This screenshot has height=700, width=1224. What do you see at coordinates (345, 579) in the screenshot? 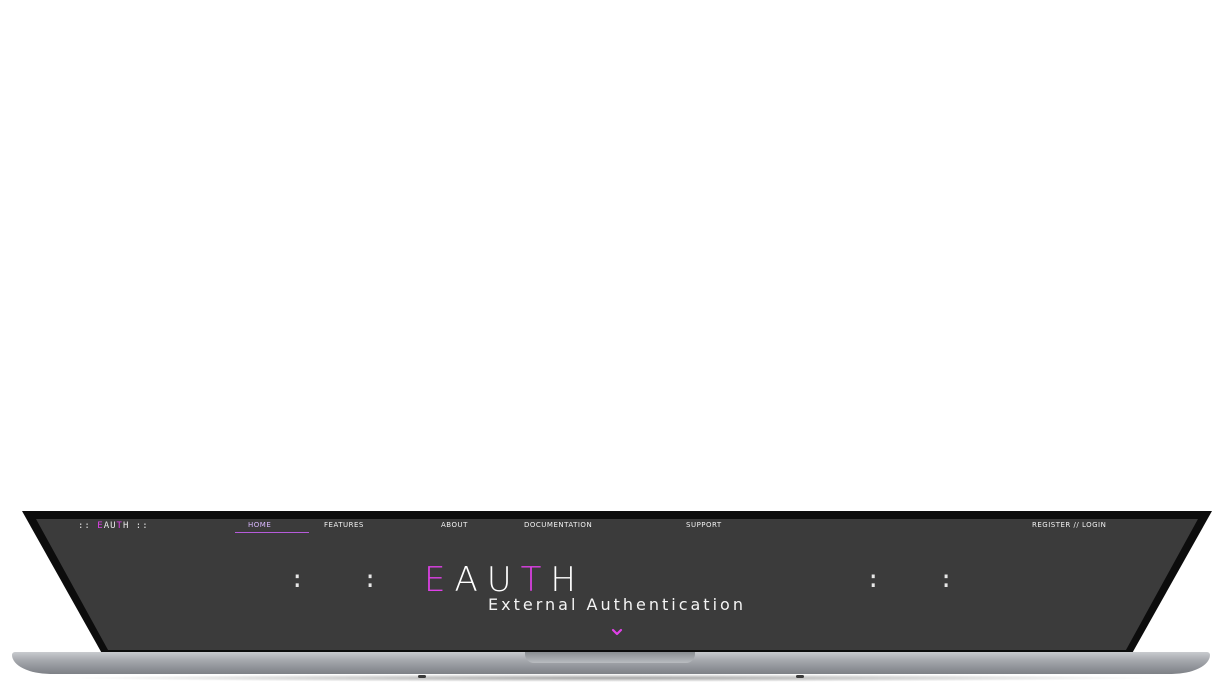
I see `hero-left-dots: : :` at bounding box center [345, 579].